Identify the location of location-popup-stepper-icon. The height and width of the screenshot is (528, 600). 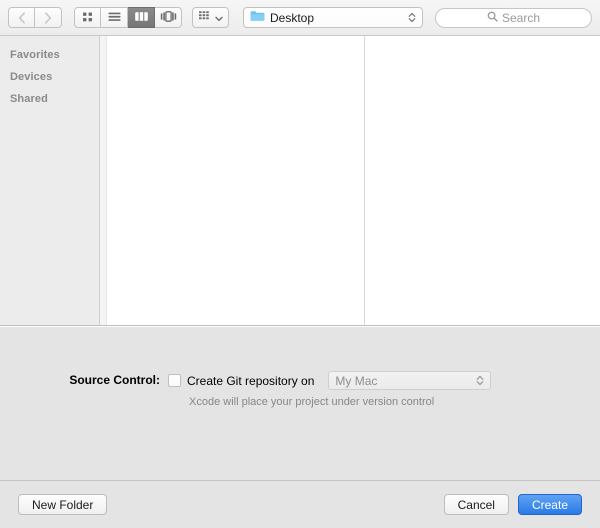
(412, 17).